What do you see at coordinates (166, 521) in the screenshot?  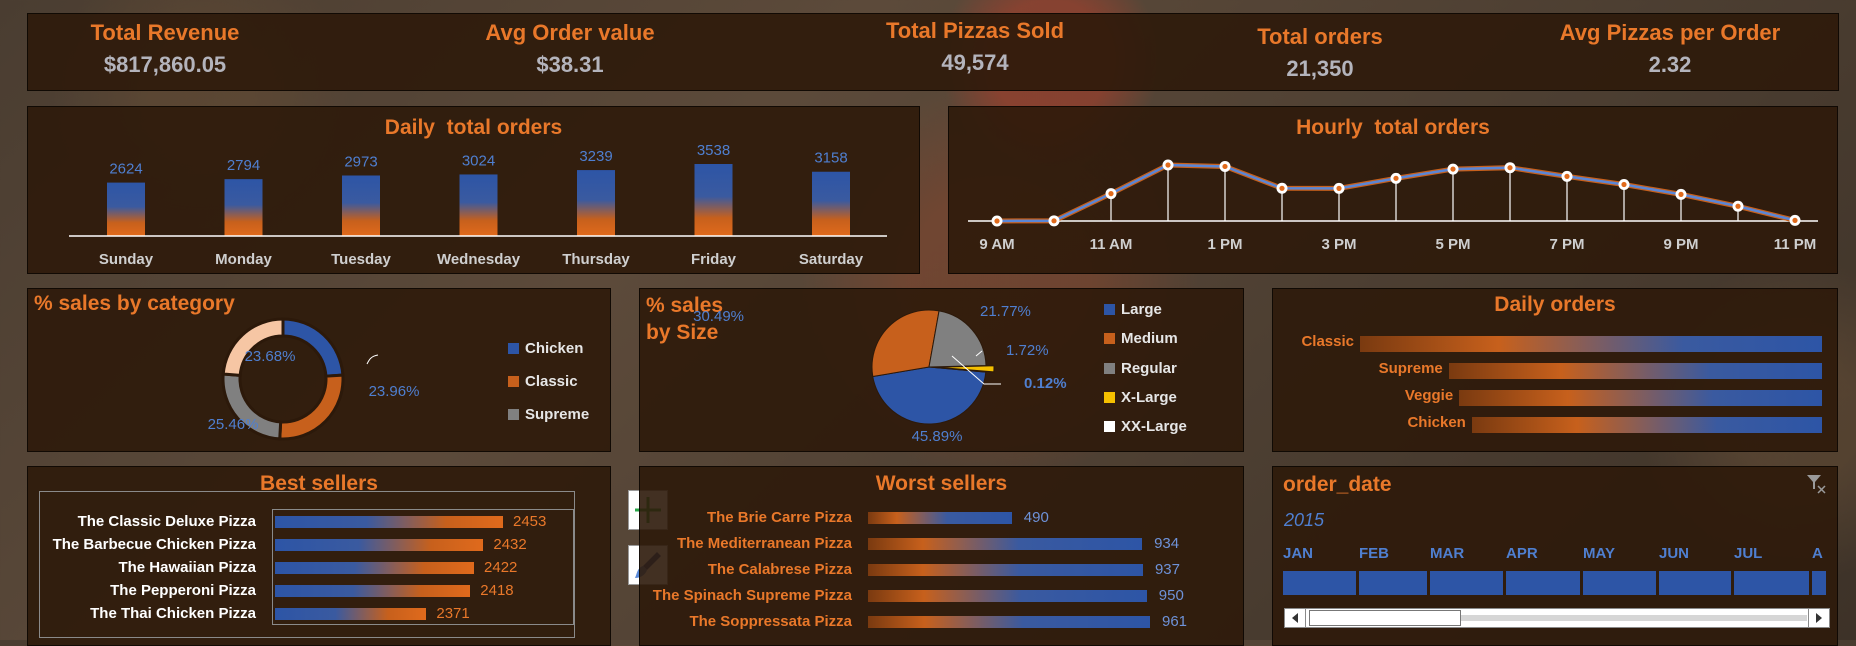 I see `best-seller-label: The Classic Deluxe Pizza` at bounding box center [166, 521].